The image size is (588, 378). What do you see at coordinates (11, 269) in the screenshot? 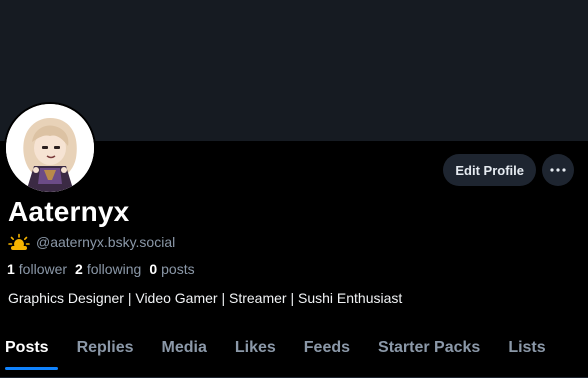
I see `followers-count: 1` at bounding box center [11, 269].